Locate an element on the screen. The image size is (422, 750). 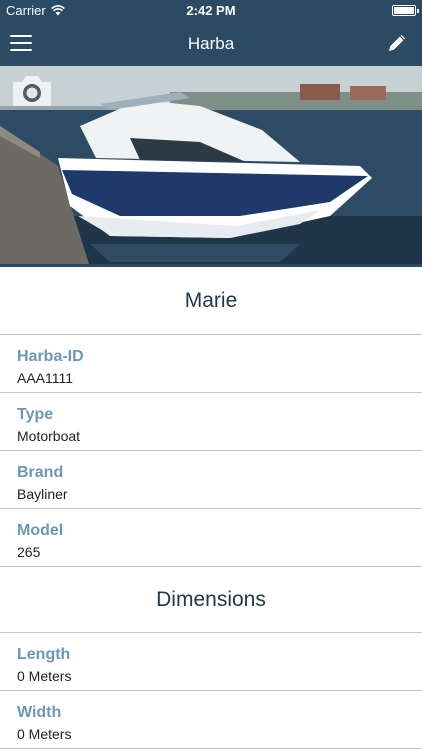
section-title-dimensions: Dimensions is located at coordinates (211, 600).